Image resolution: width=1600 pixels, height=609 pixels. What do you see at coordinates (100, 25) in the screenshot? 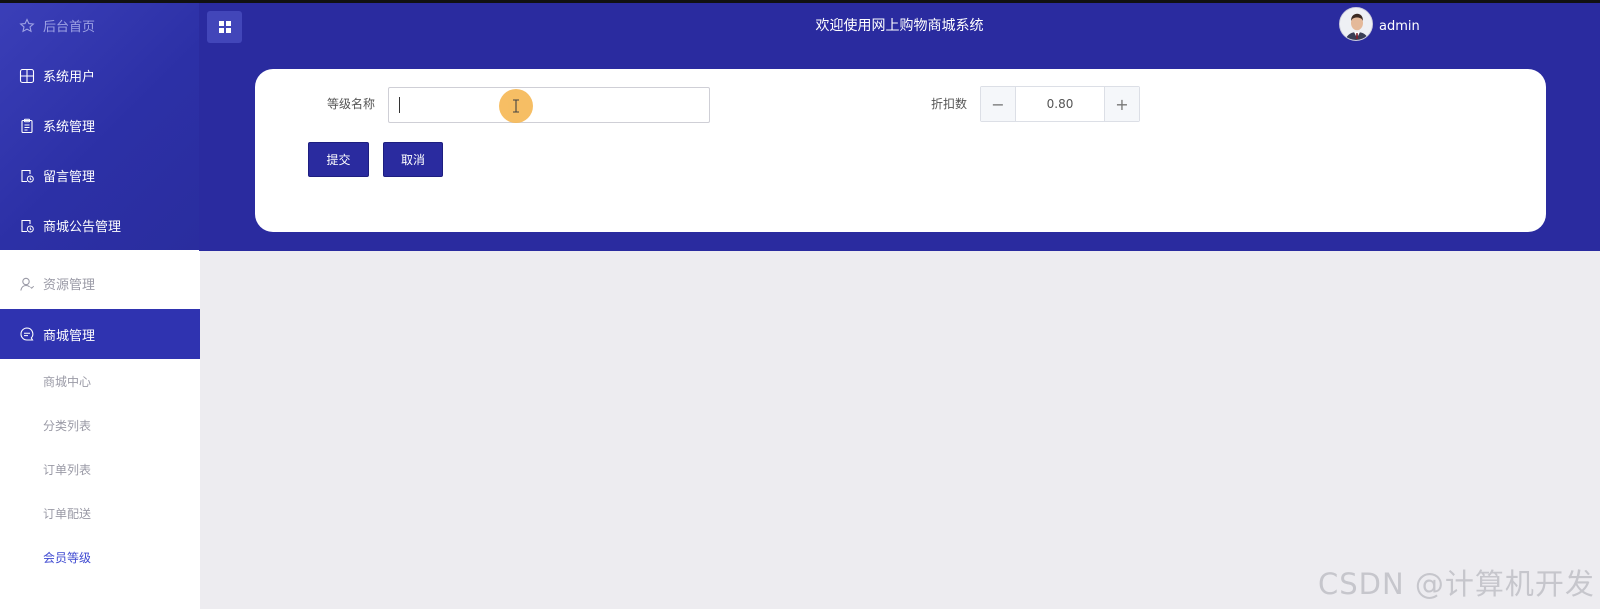
I see `sidebar-item-home: 后台首页` at bounding box center [100, 25].